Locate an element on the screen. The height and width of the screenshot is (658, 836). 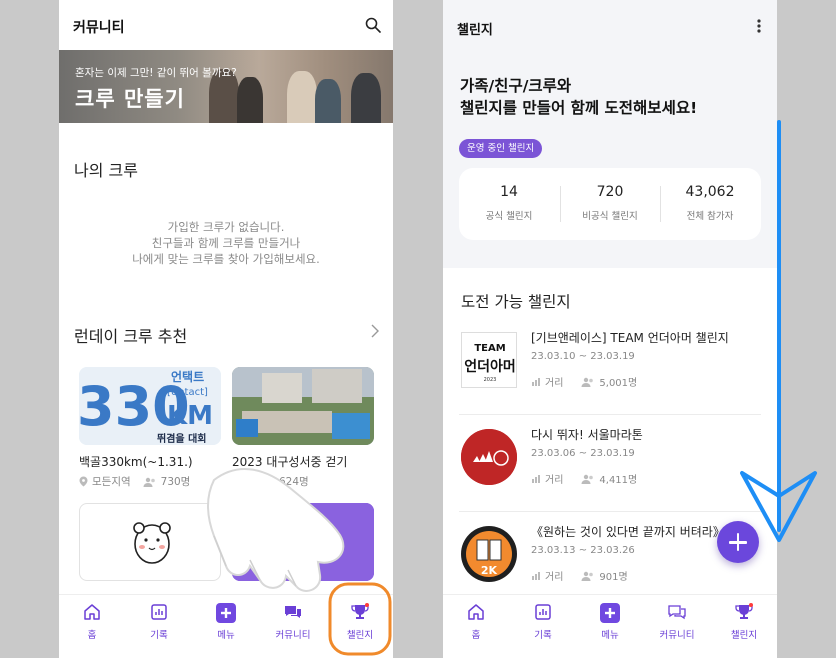
svg-text: 언택트 is located at coordinates (187, 376).